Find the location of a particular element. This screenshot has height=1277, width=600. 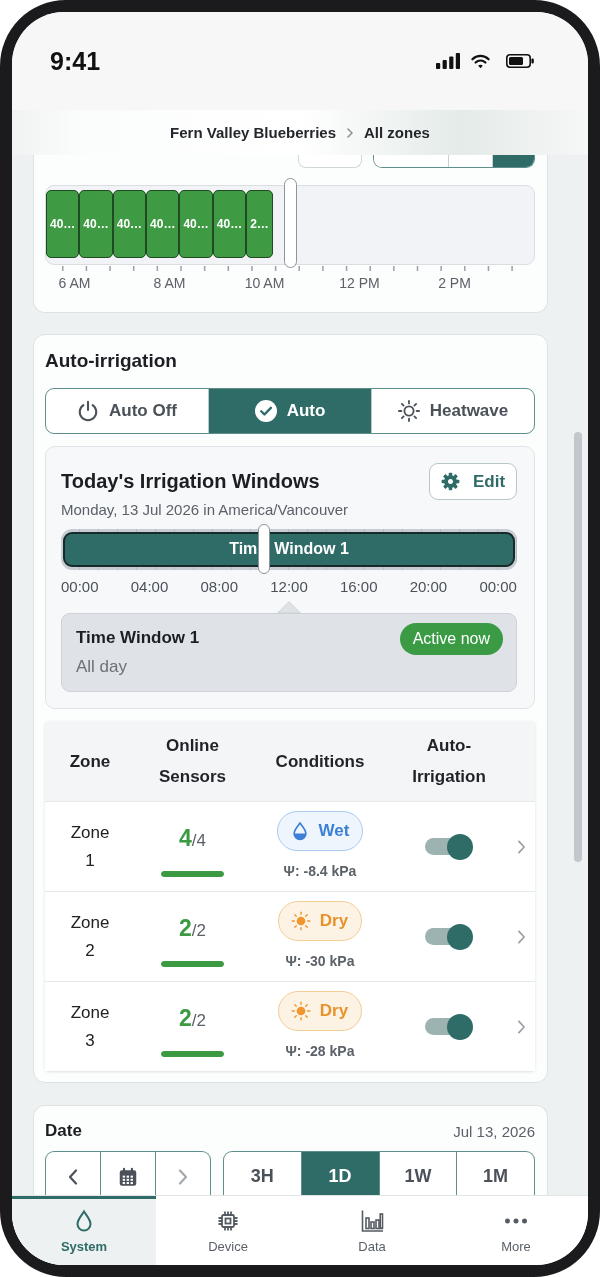

water-potential-reading: Ψ: -8.4 kPa is located at coordinates (320, 871).